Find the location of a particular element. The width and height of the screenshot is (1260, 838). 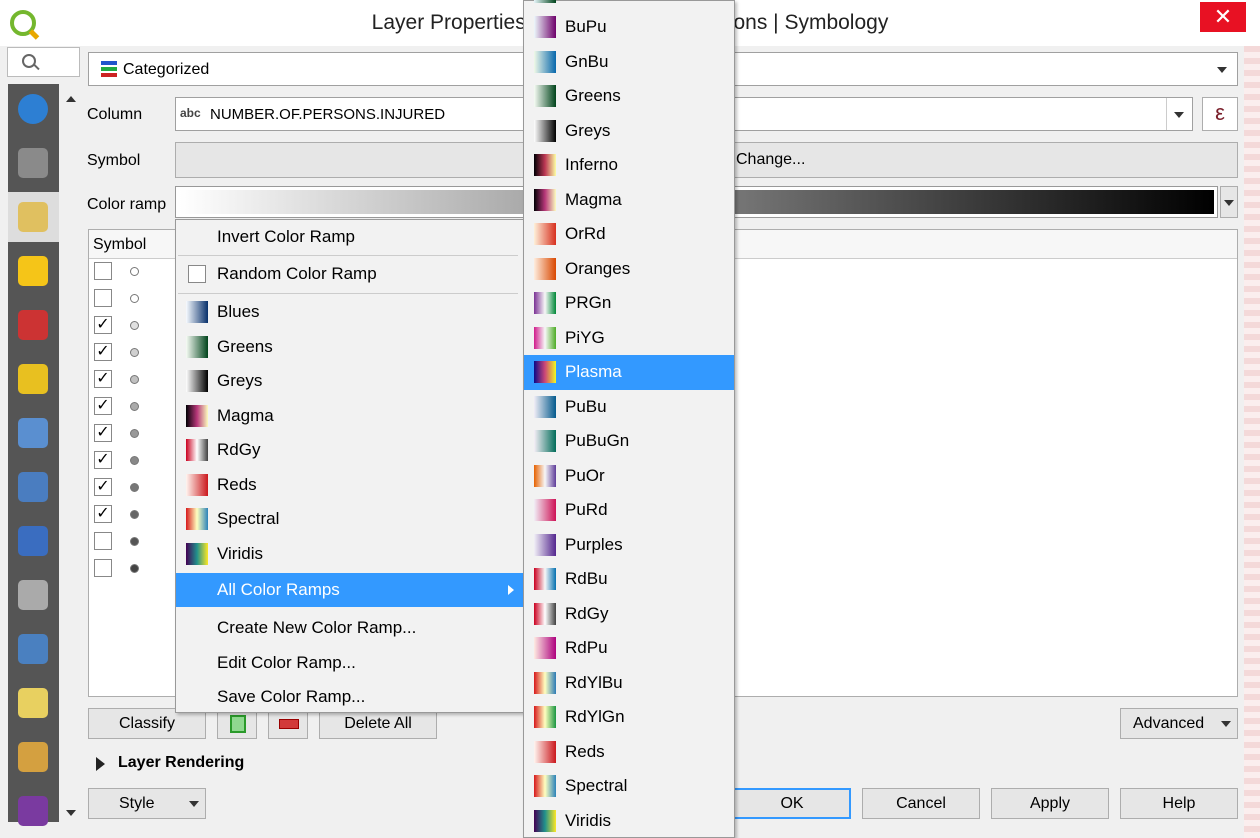

menu-item-ramp-blues: Blues is located at coordinates (350, 312).